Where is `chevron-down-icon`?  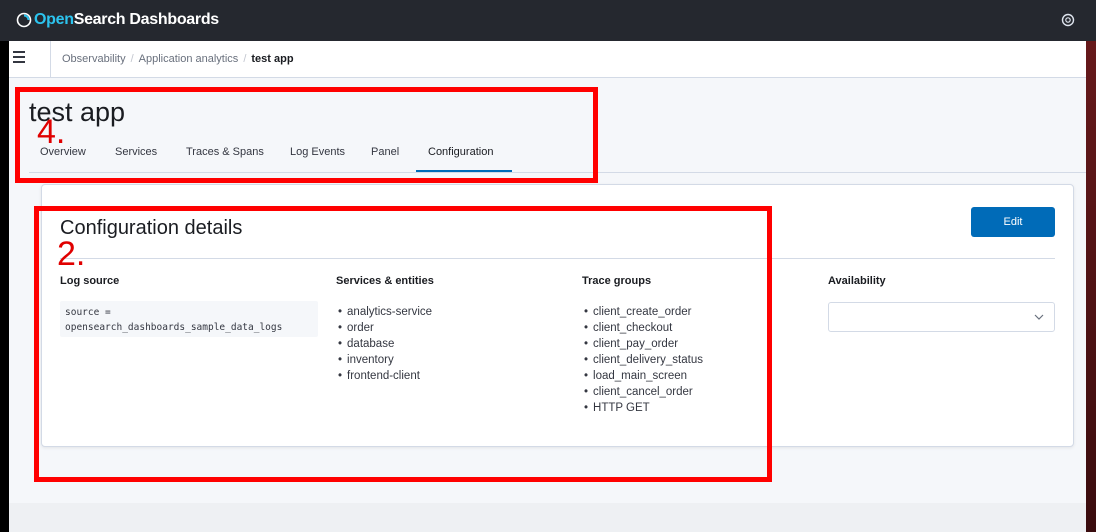 chevron-down-icon is located at coordinates (1039, 317).